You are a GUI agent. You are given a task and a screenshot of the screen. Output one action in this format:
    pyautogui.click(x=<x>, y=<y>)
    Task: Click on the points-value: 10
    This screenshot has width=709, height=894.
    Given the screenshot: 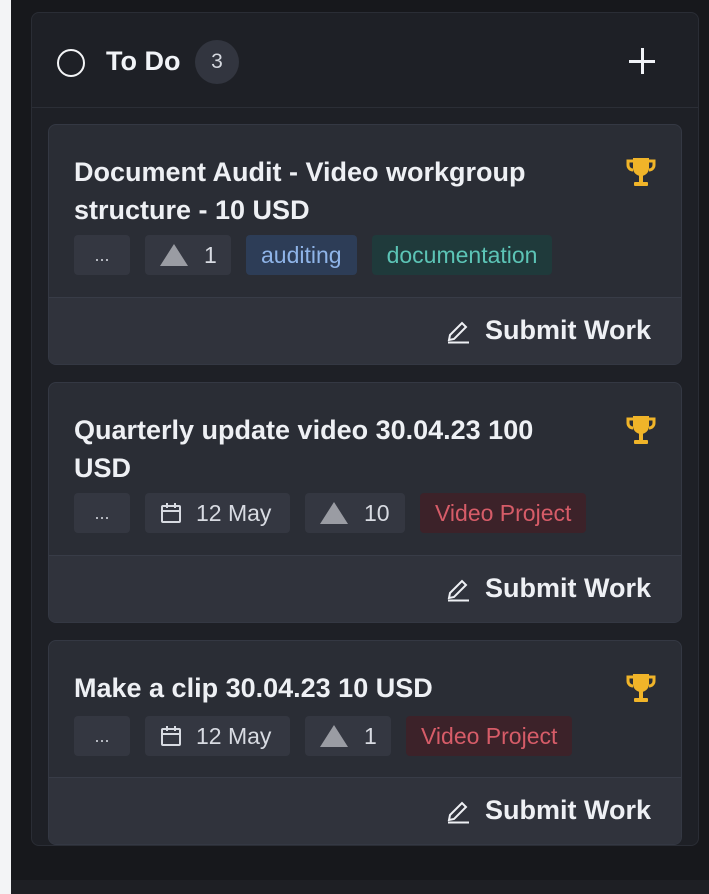 What is the action you would take?
    pyautogui.click(x=377, y=512)
    